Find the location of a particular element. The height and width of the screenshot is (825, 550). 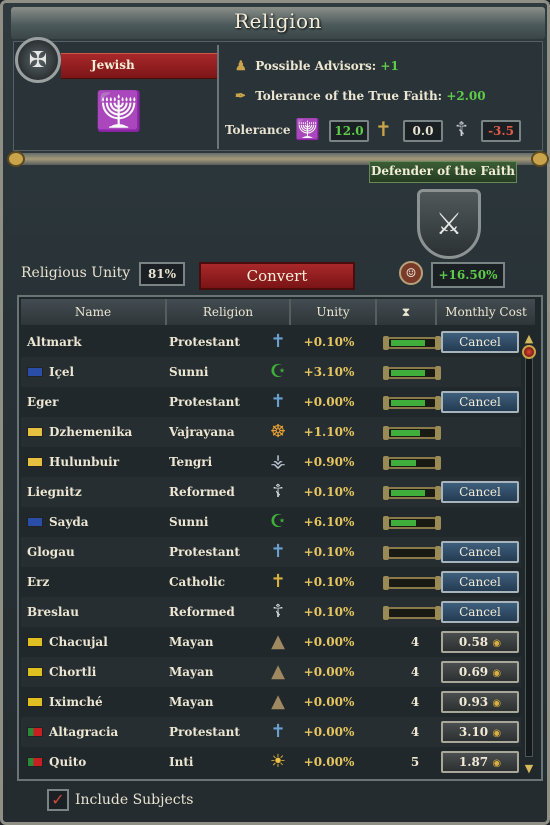

province-religion: Catholic is located at coordinates (197, 582).